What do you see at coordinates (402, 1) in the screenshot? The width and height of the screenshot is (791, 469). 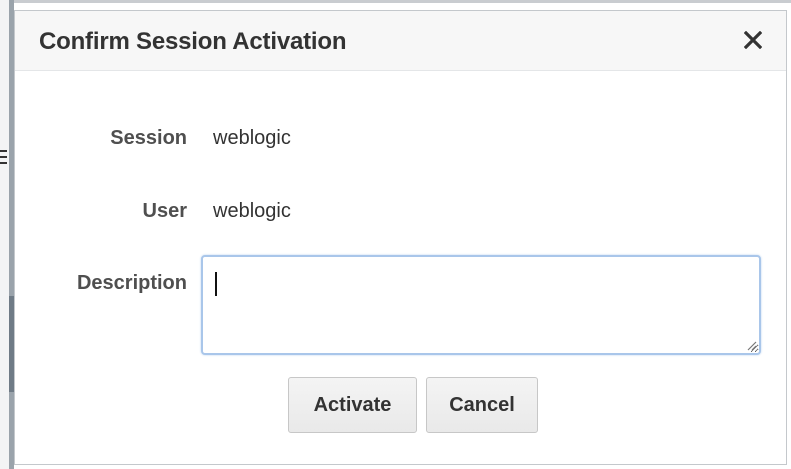 I see `background-top-edge` at bounding box center [402, 1].